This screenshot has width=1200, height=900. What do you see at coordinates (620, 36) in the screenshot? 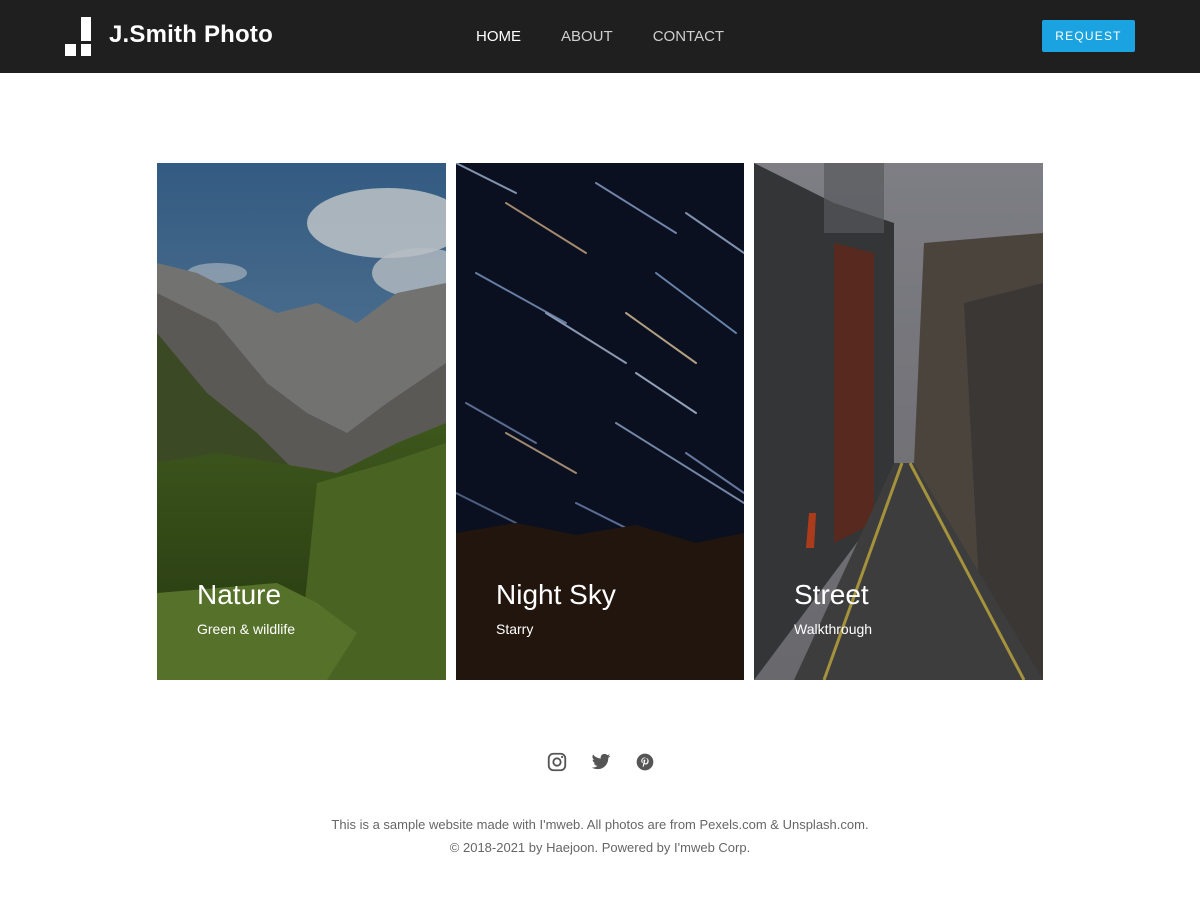
I see `main-nav: HOME ABOUT CONTACT` at bounding box center [620, 36].